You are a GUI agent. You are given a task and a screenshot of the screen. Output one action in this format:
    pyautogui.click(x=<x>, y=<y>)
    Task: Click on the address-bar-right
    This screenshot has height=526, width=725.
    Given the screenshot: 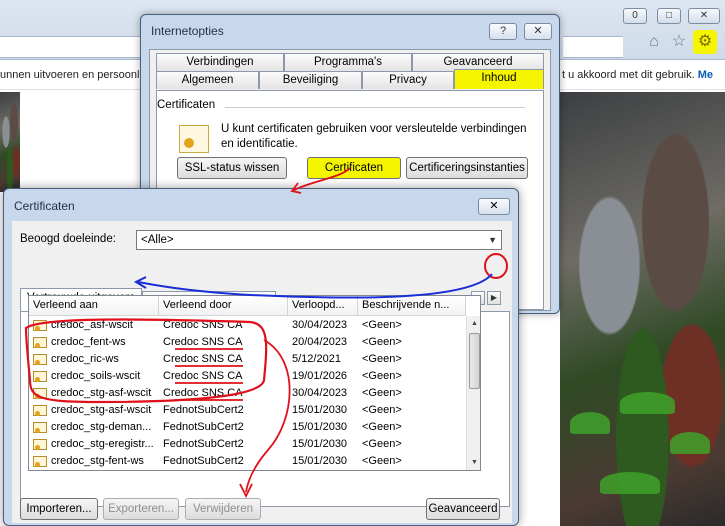 What is the action you would take?
    pyautogui.click(x=593, y=47)
    